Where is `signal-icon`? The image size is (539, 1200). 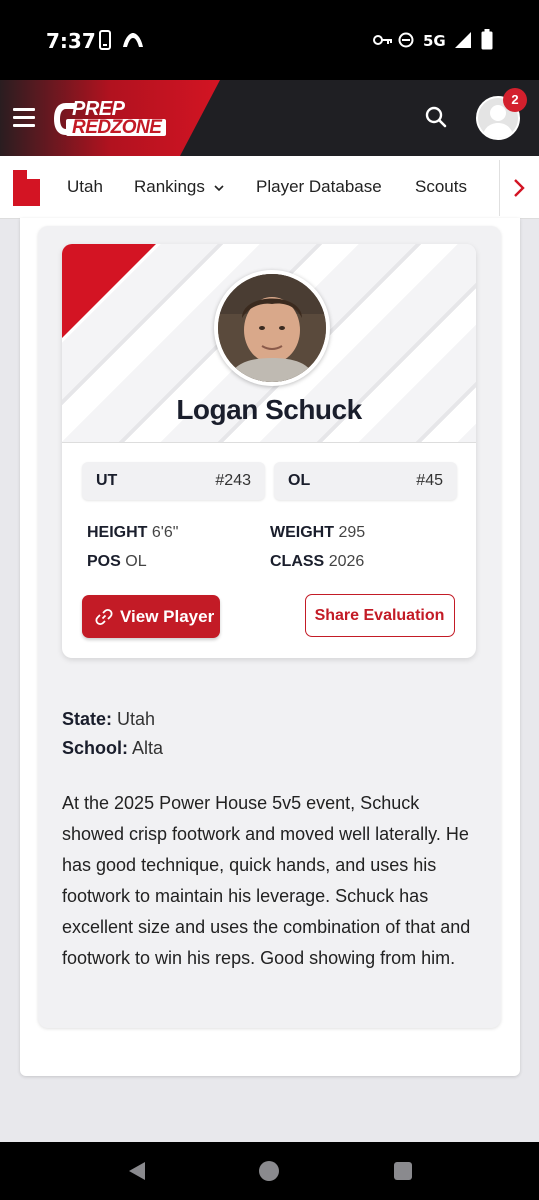 signal-icon is located at coordinates (463, 40).